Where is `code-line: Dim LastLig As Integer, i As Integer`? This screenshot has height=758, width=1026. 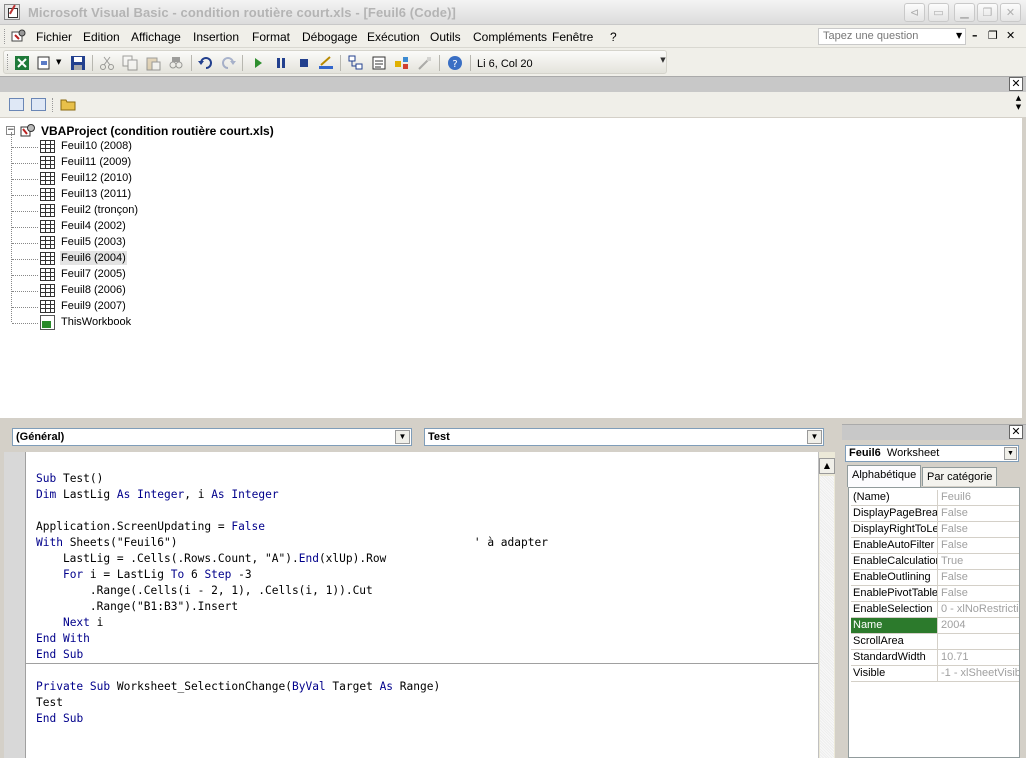 code-line: Dim LastLig As Integer, i As Integer is located at coordinates (157, 496).